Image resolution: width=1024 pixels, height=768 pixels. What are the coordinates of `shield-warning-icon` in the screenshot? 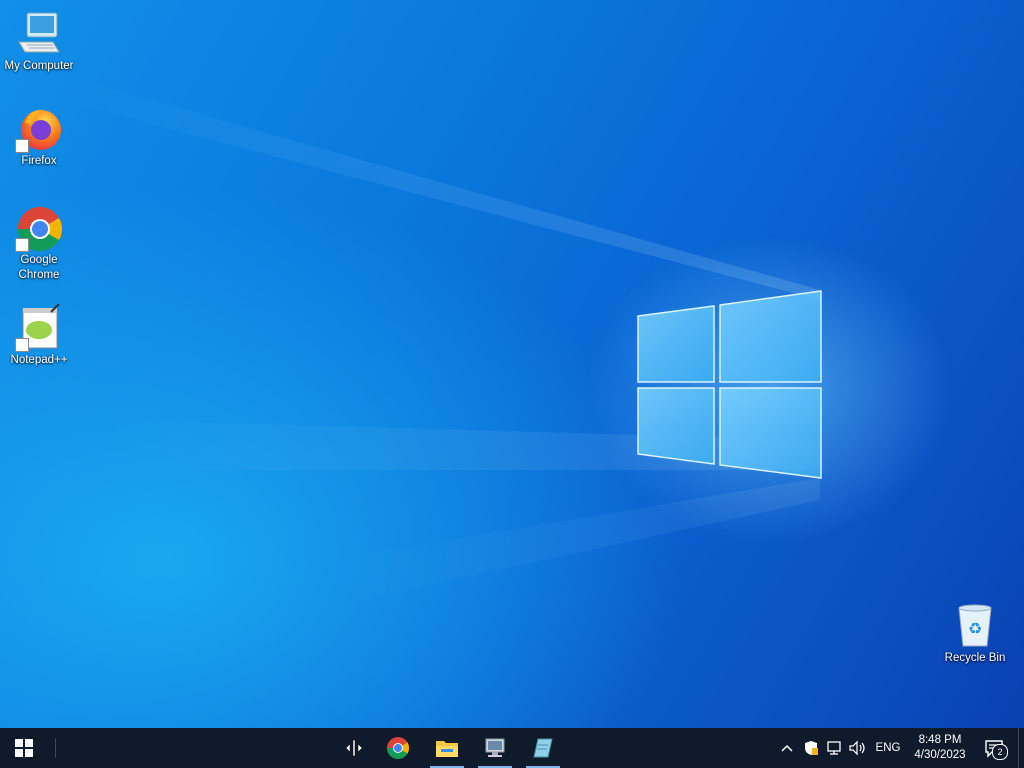 It's located at (811, 748).